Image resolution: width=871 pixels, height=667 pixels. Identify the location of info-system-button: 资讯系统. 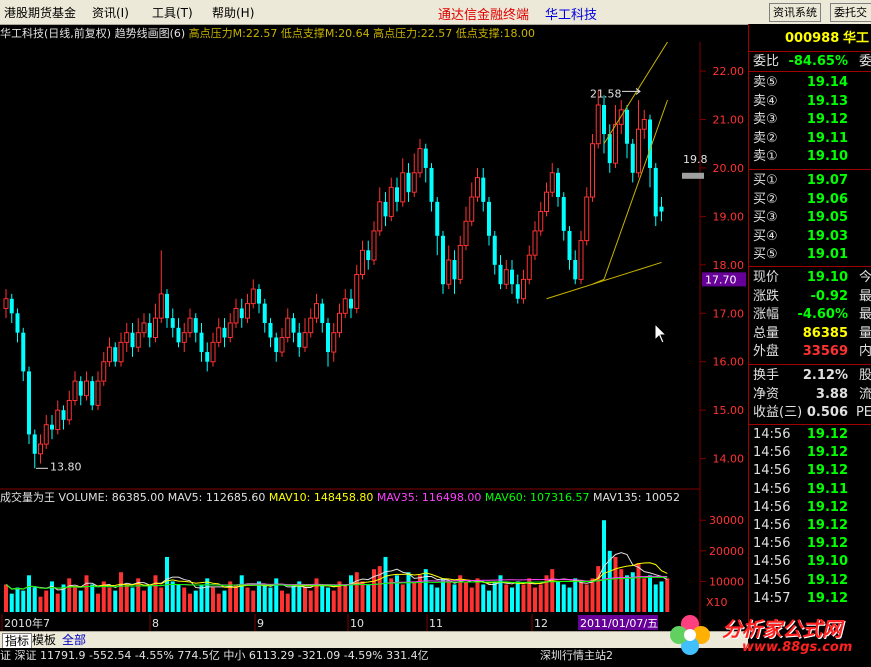
(795, 12).